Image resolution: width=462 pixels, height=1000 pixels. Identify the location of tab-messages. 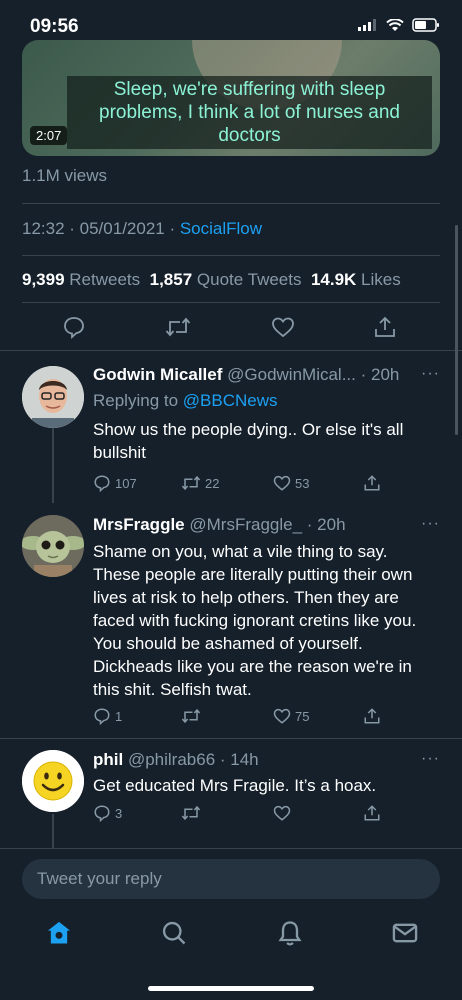
(405, 935).